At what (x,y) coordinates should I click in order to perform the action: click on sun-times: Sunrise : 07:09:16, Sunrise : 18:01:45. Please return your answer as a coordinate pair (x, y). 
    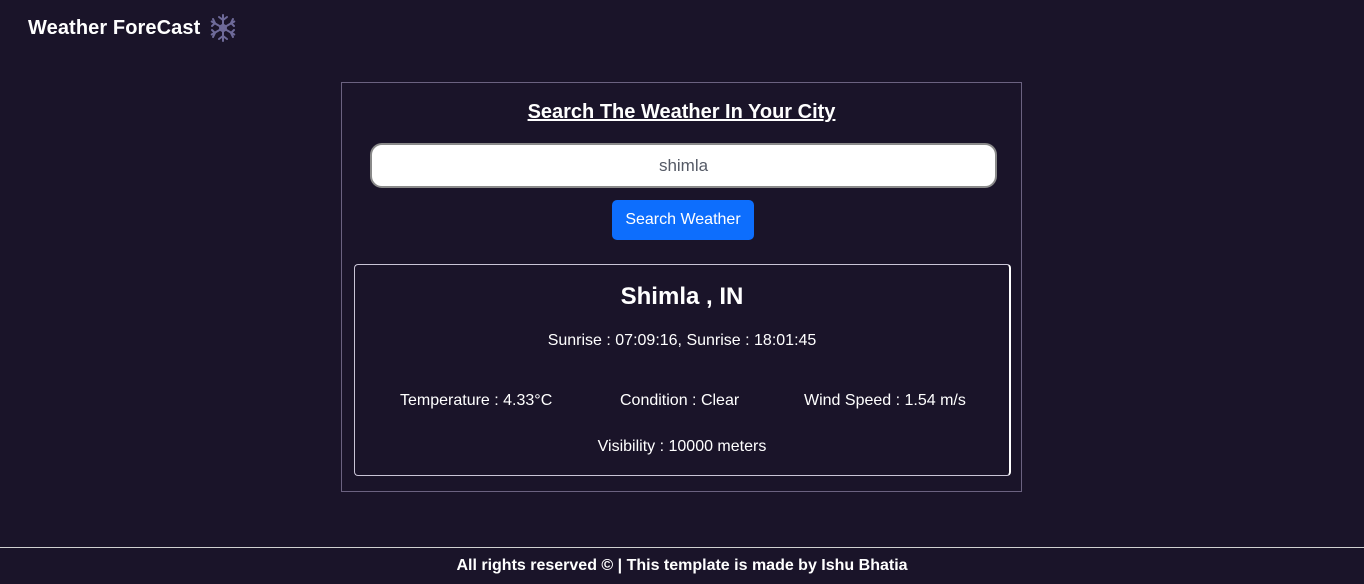
    Looking at the image, I should click on (682, 340).